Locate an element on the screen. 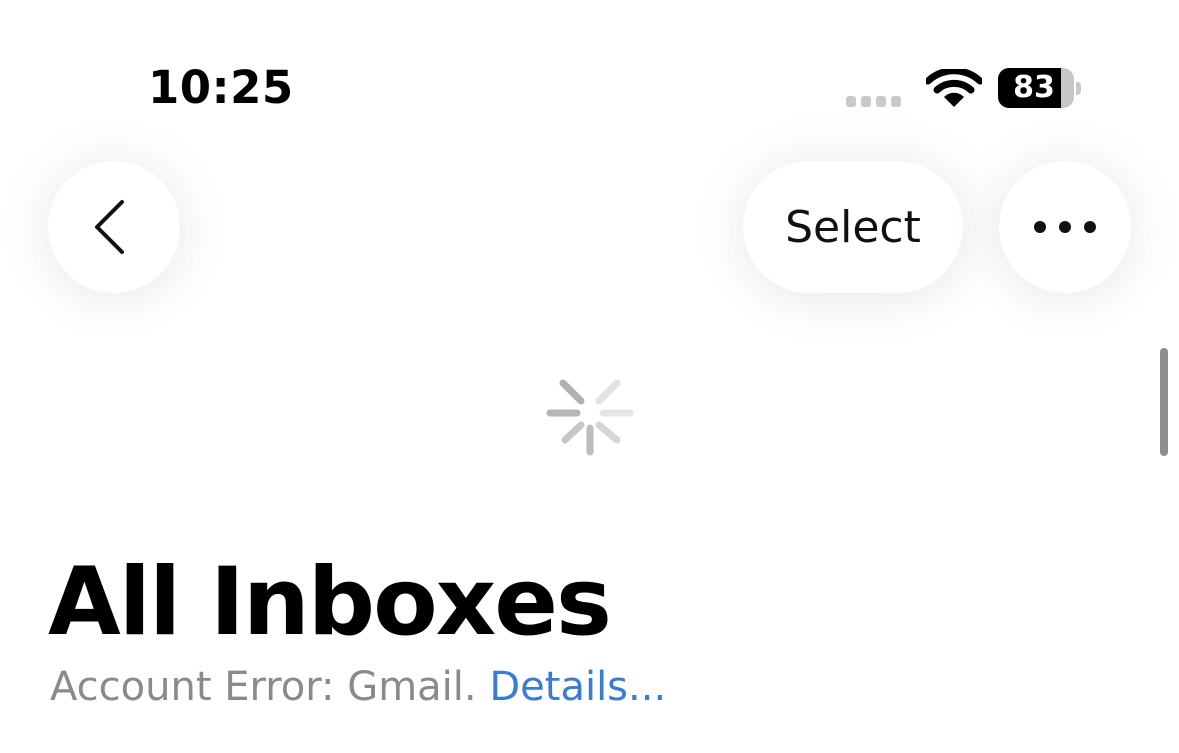 The width and height of the screenshot is (1179, 753). battery-percent: 83 is located at coordinates (1034, 87).